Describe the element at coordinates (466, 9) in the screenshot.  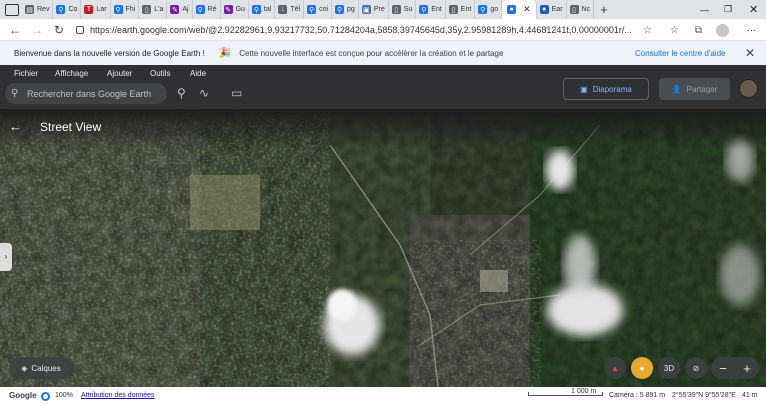
I see `tab-label: Ent` at that location.